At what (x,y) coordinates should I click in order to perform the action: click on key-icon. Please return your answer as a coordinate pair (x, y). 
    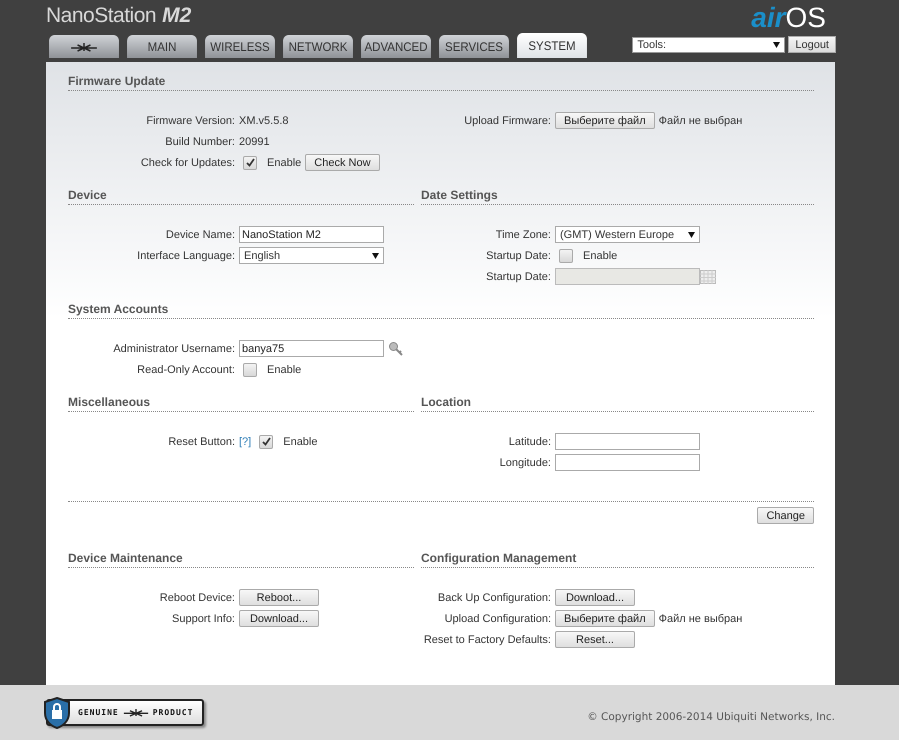
    Looking at the image, I should click on (396, 348).